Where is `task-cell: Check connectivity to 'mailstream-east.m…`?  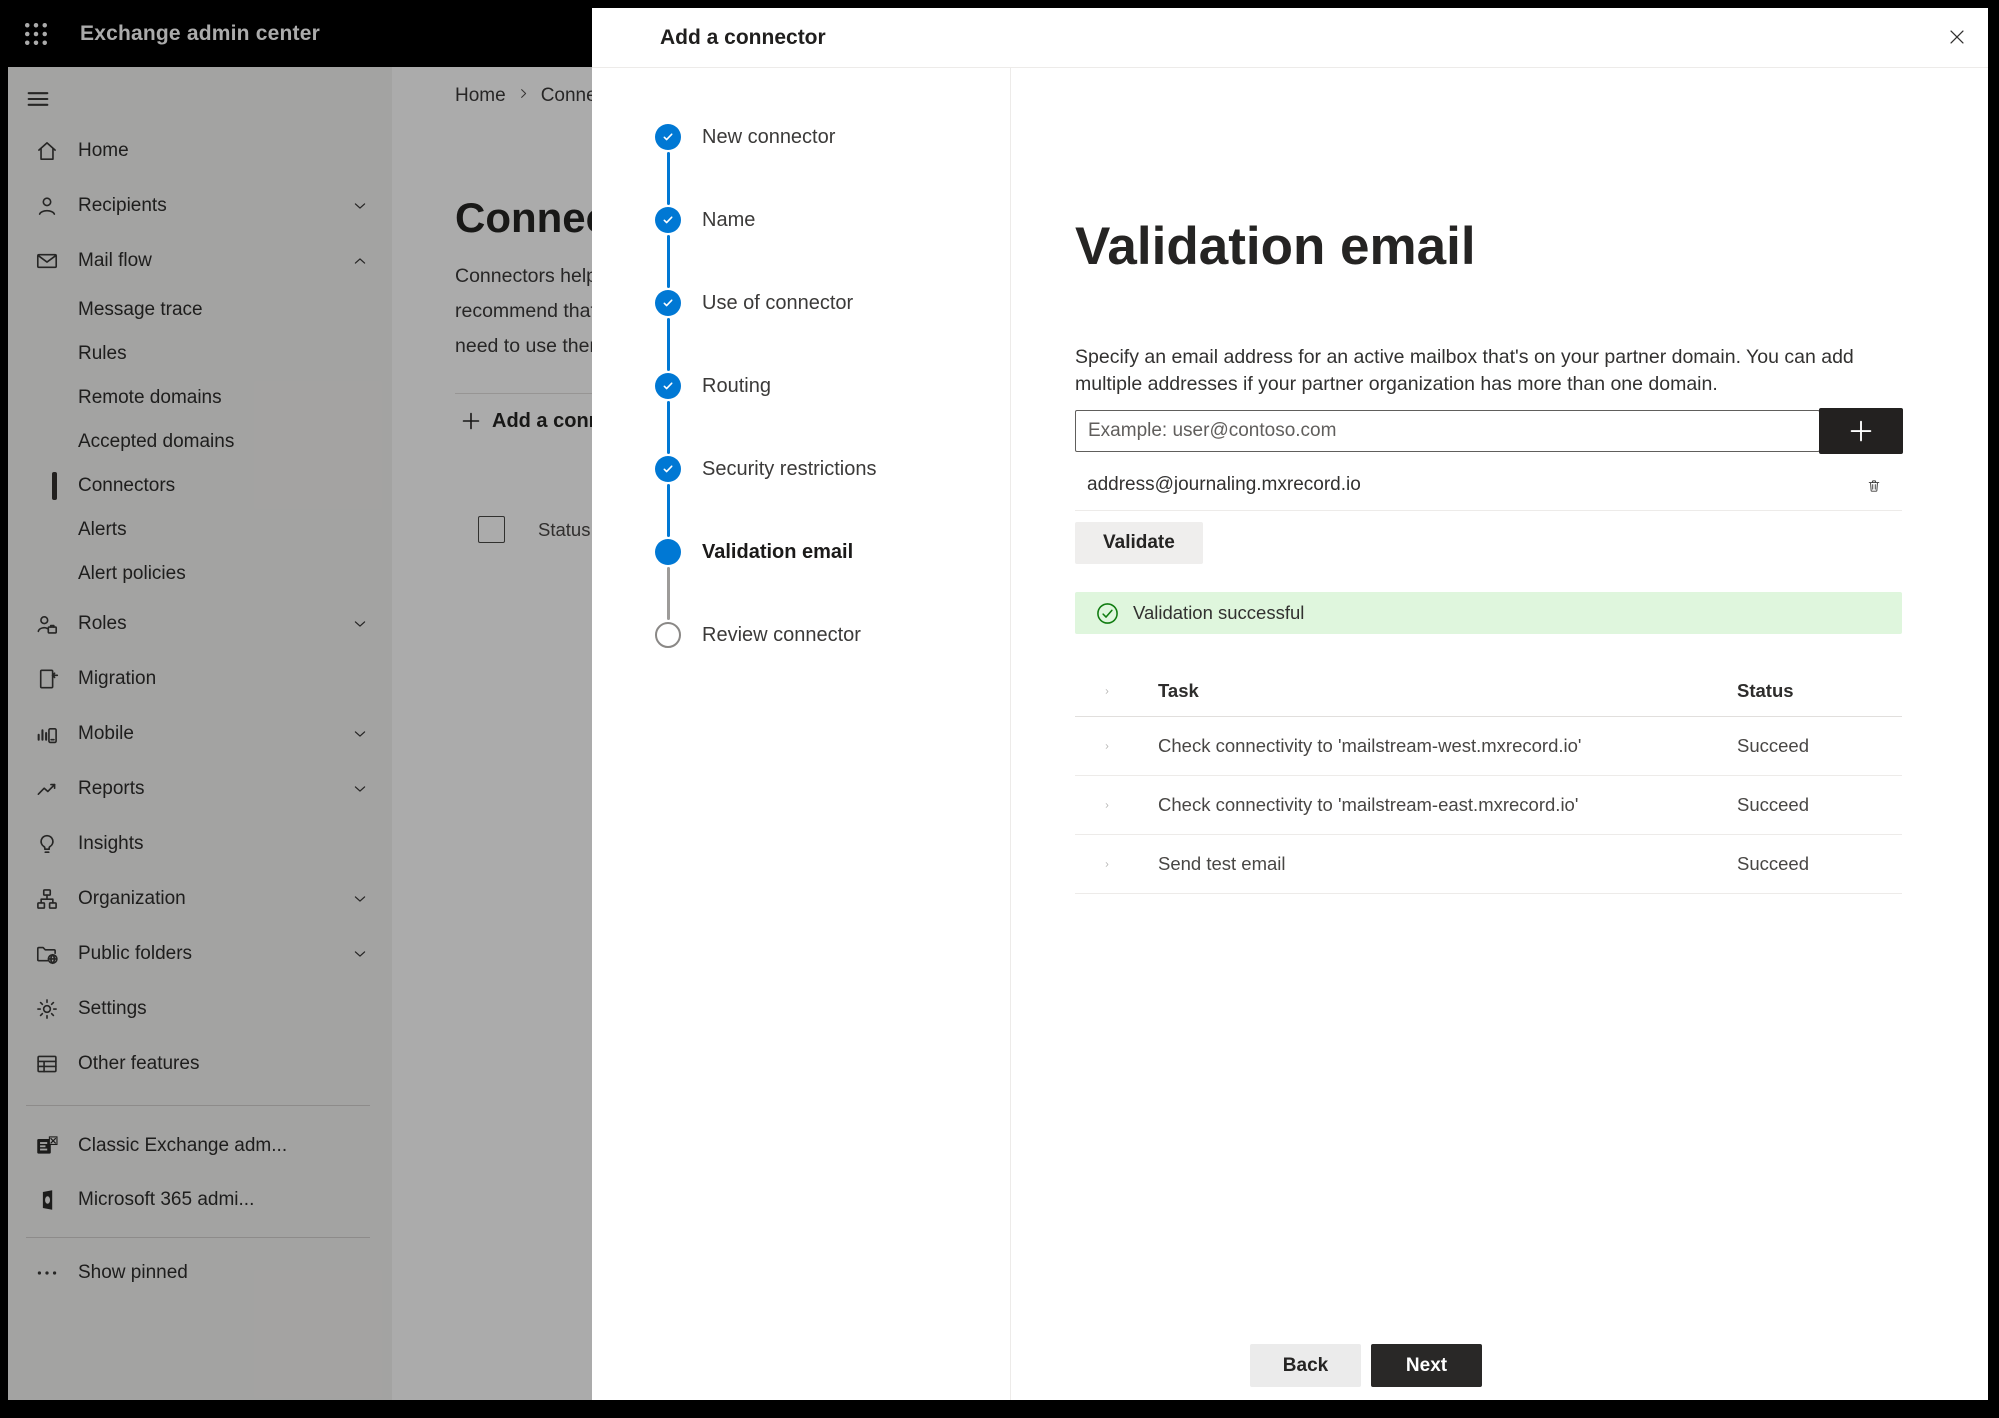 task-cell: Check connectivity to 'mailstream-east.m… is located at coordinates (1368, 804).